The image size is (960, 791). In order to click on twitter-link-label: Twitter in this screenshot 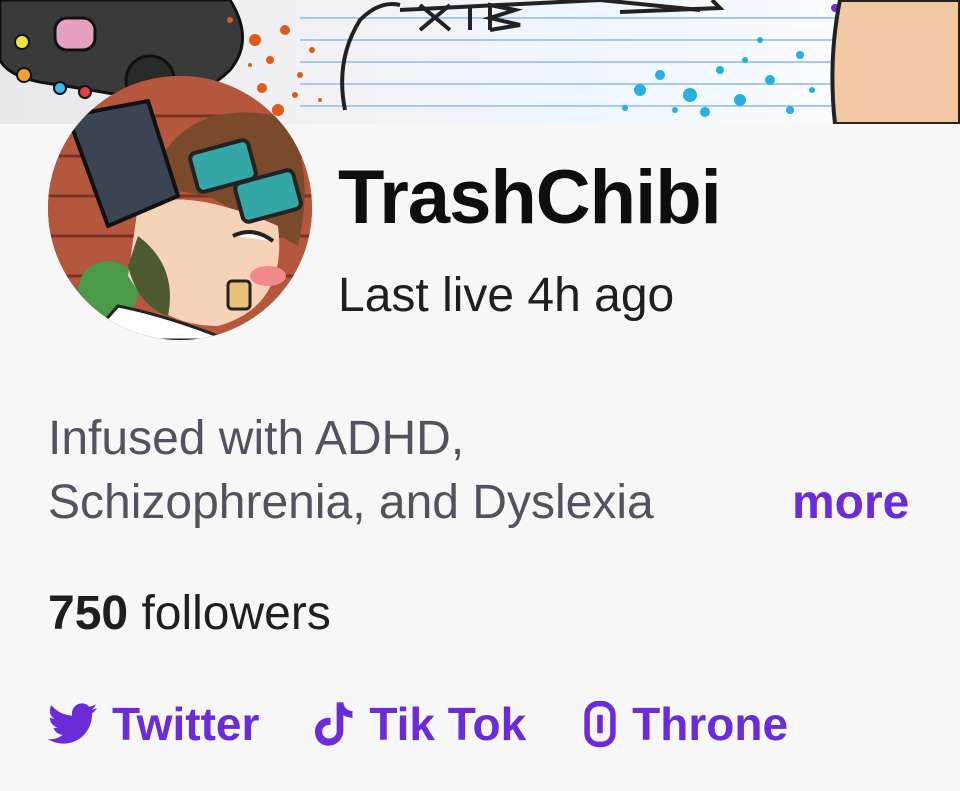, I will do `click(186, 724)`.